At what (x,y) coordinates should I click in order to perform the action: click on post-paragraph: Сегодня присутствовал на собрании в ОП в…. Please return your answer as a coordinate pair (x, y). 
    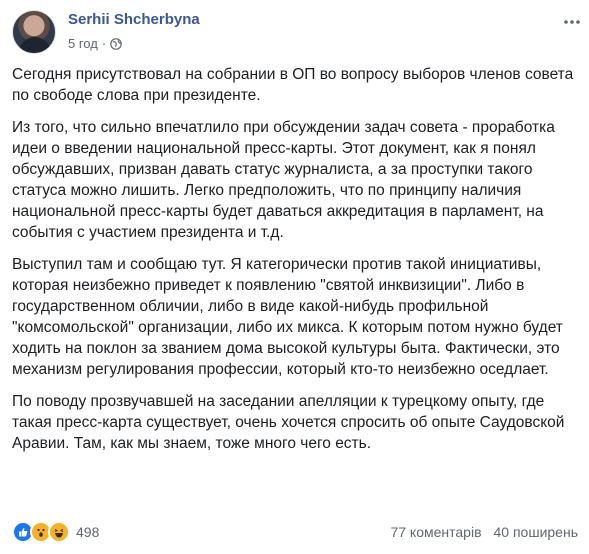
    Looking at the image, I should click on (293, 85).